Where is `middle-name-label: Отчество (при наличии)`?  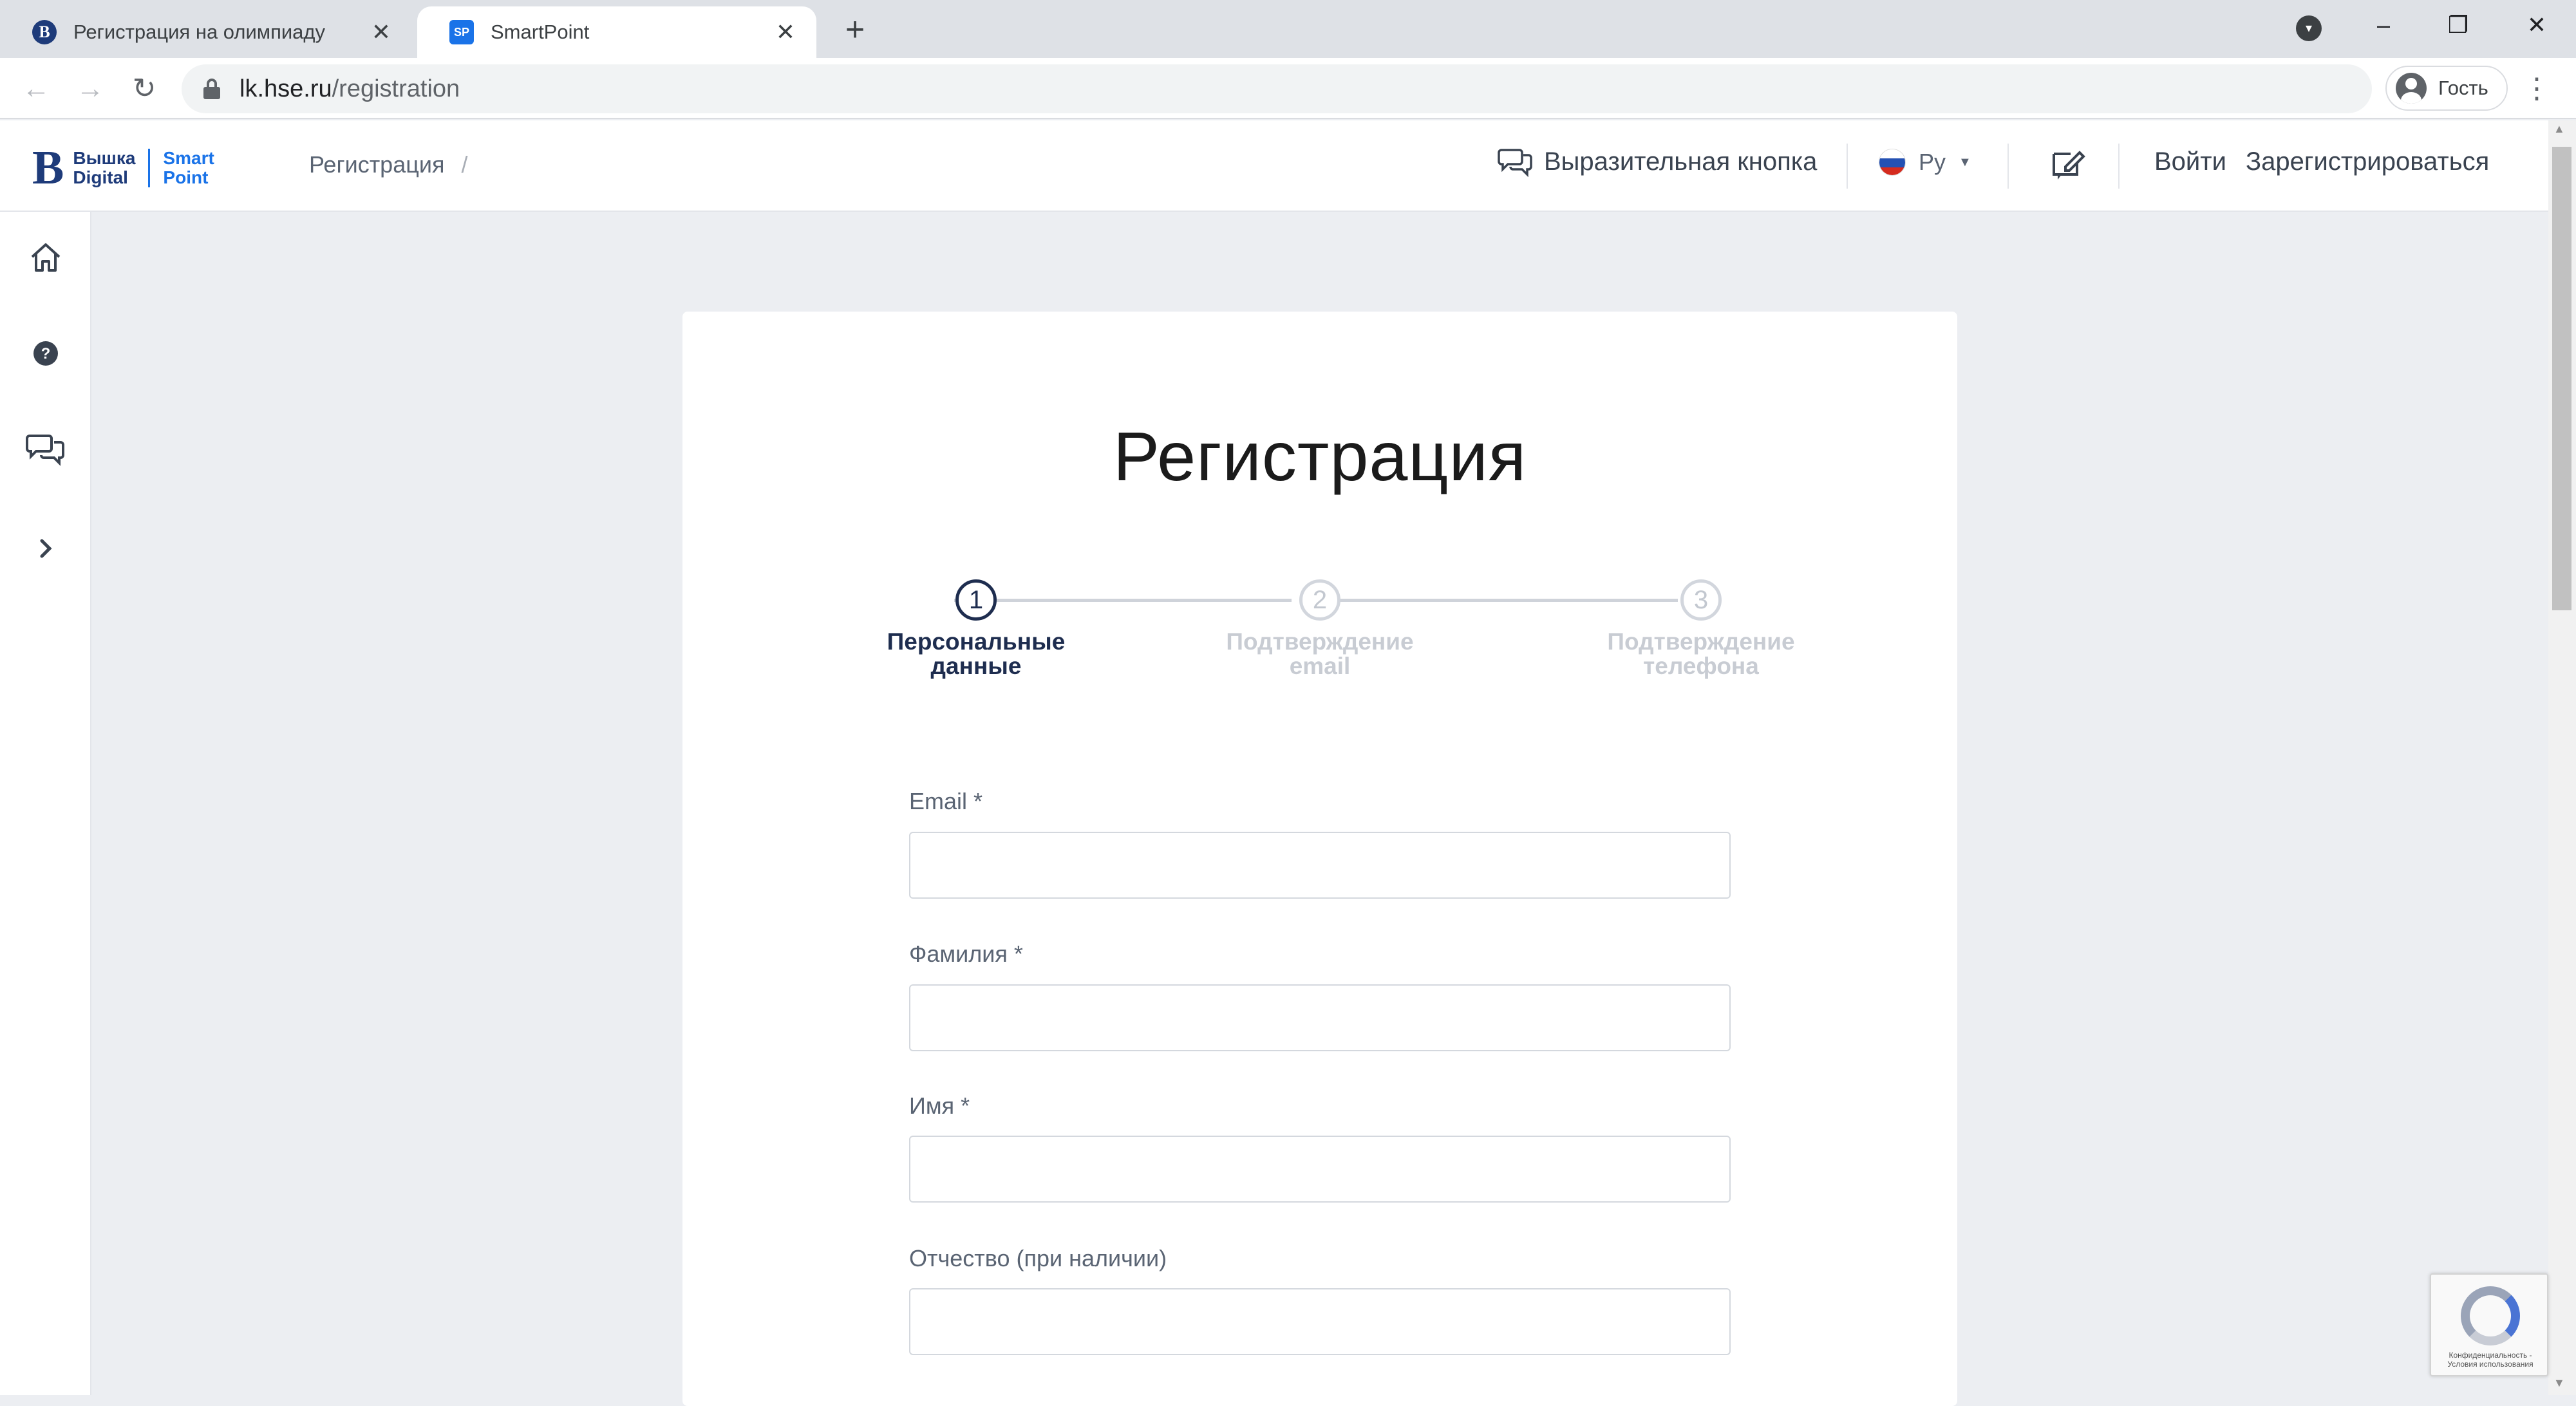 middle-name-label: Отчество (при наличии) is located at coordinates (1038, 1258).